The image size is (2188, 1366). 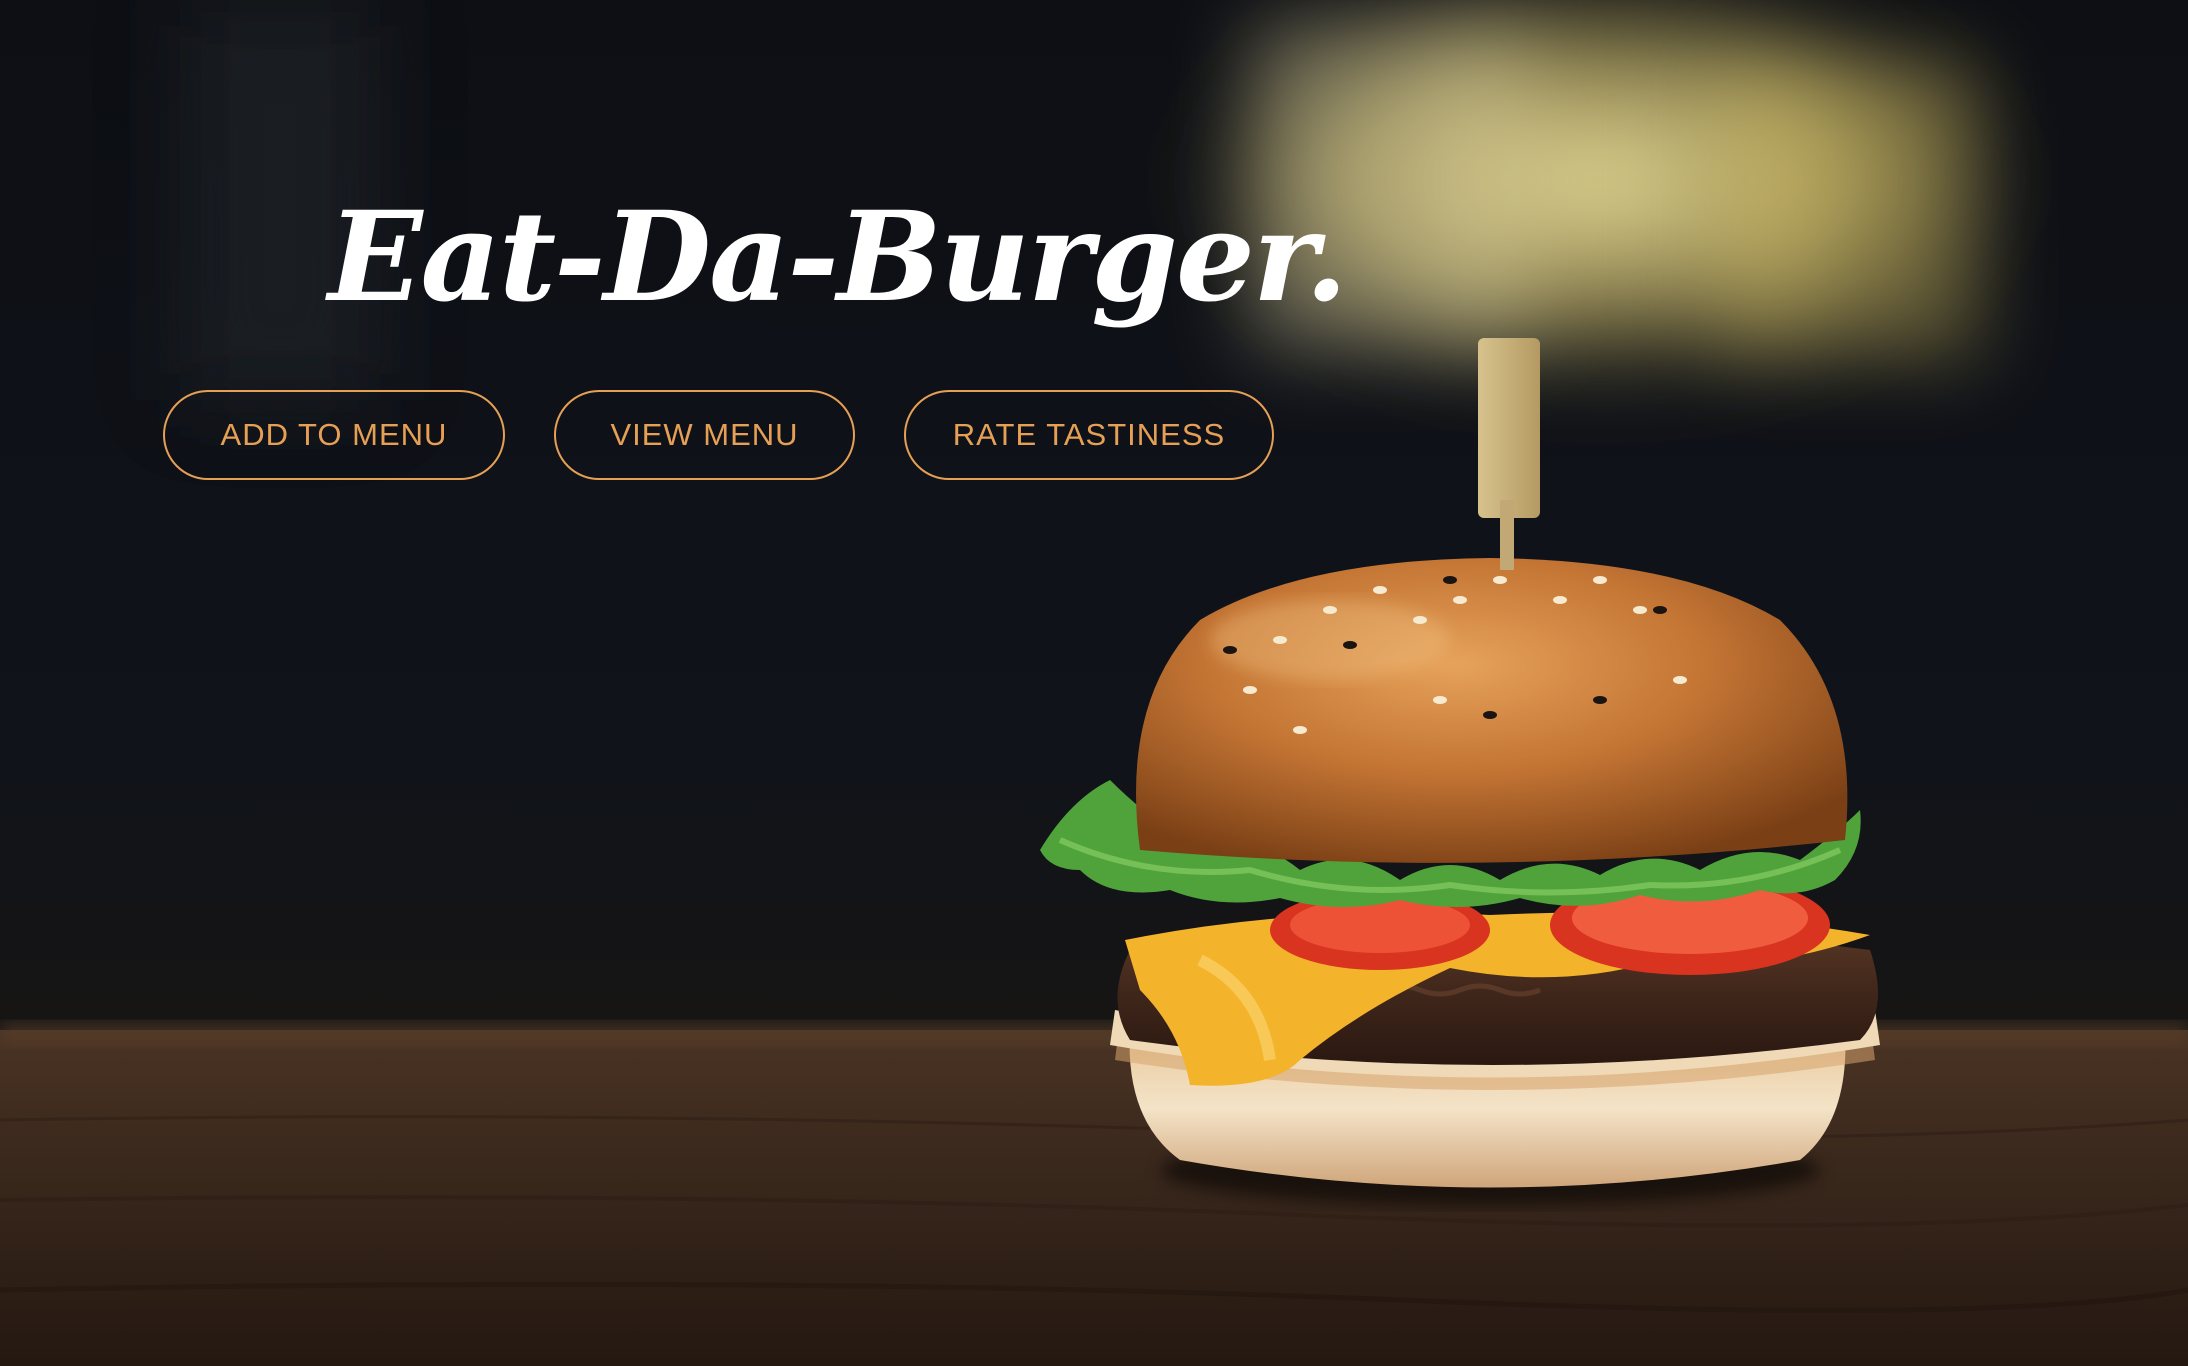 What do you see at coordinates (704, 435) in the screenshot?
I see `view-menu-button: VIEW MENU` at bounding box center [704, 435].